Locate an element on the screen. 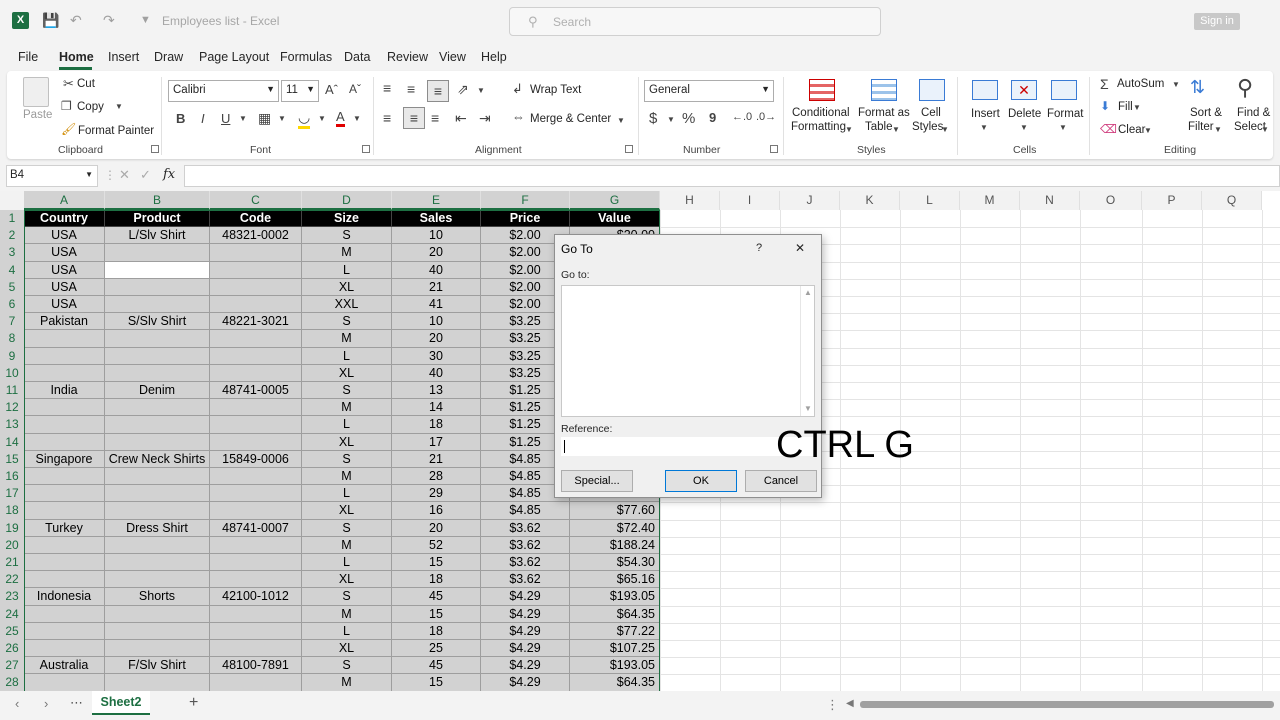 Image resolution: width=1280 pixels, height=720 pixels. row-header-11: 11 is located at coordinates (12, 391).